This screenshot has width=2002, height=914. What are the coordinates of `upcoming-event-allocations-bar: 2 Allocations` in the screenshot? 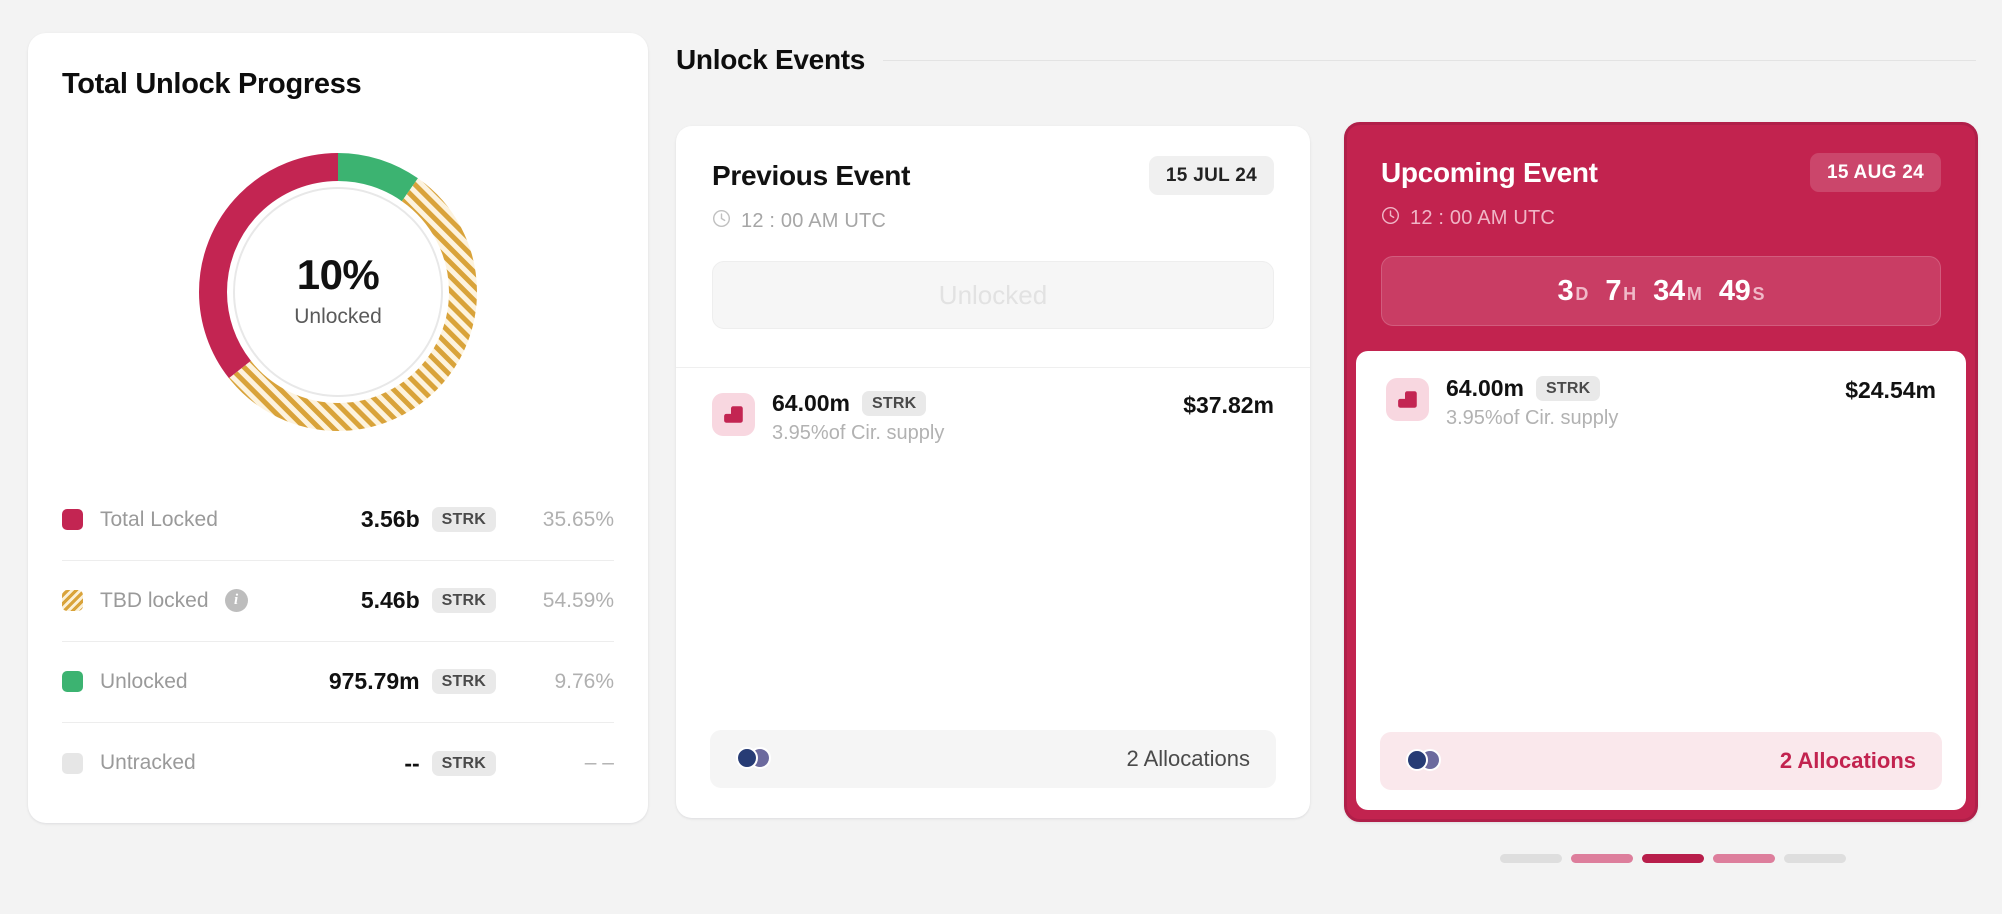 It's located at (1661, 761).